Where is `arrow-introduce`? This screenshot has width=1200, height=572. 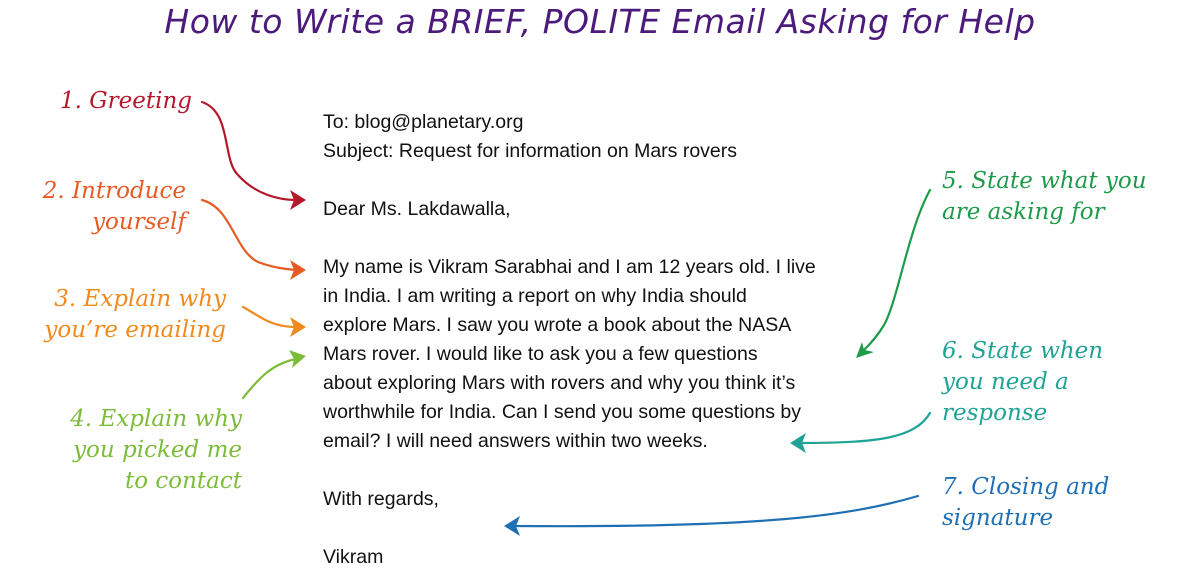
arrow-introduce is located at coordinates (249, 235).